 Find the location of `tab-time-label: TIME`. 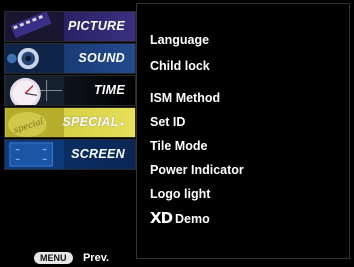

tab-time-label: TIME is located at coordinates (109, 90).